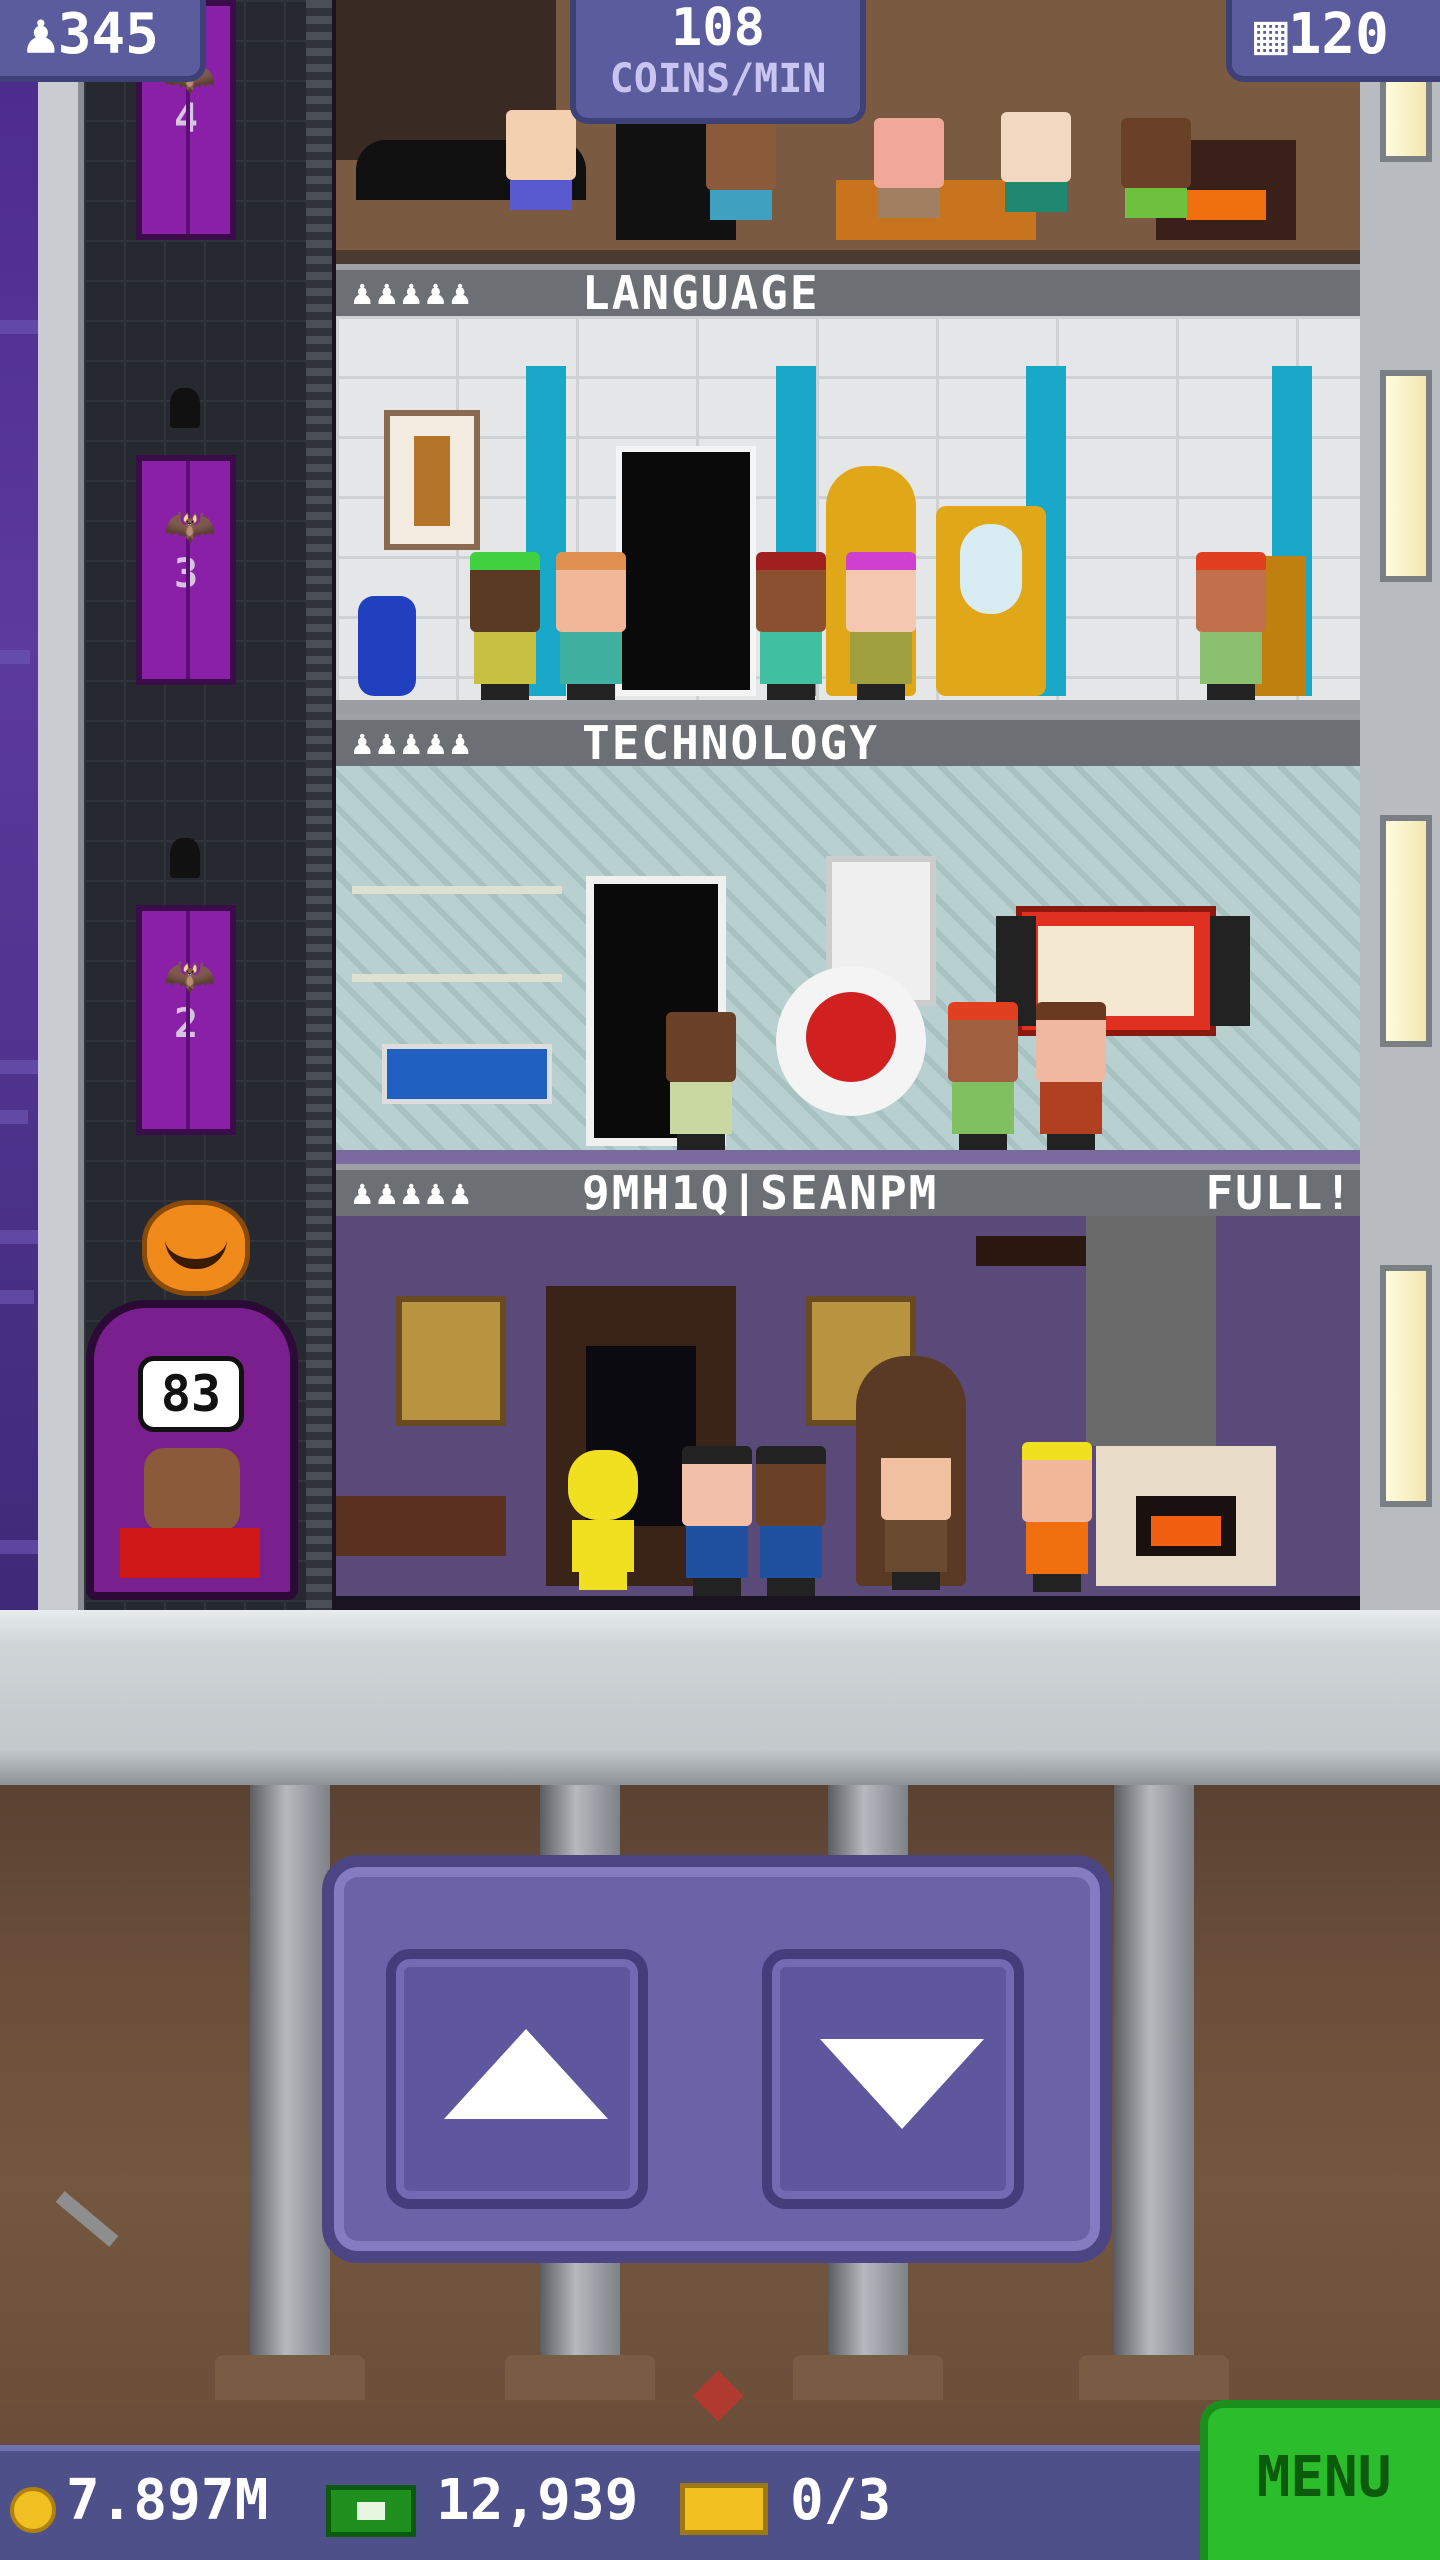  I want to click on coins-per-min-display: 108 COINS/MIN, so click(718, 62).